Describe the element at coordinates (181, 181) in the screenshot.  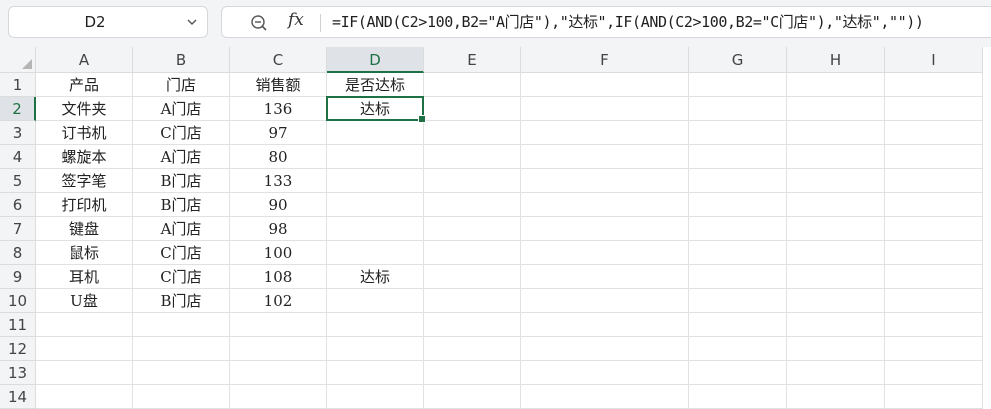
I see `cell-b5: B门店` at that location.